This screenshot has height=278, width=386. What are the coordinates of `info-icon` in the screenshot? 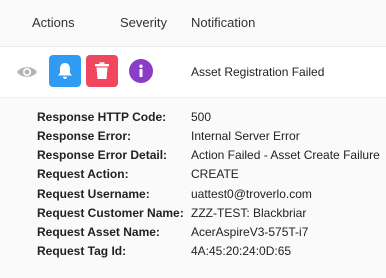 It's located at (141, 71).